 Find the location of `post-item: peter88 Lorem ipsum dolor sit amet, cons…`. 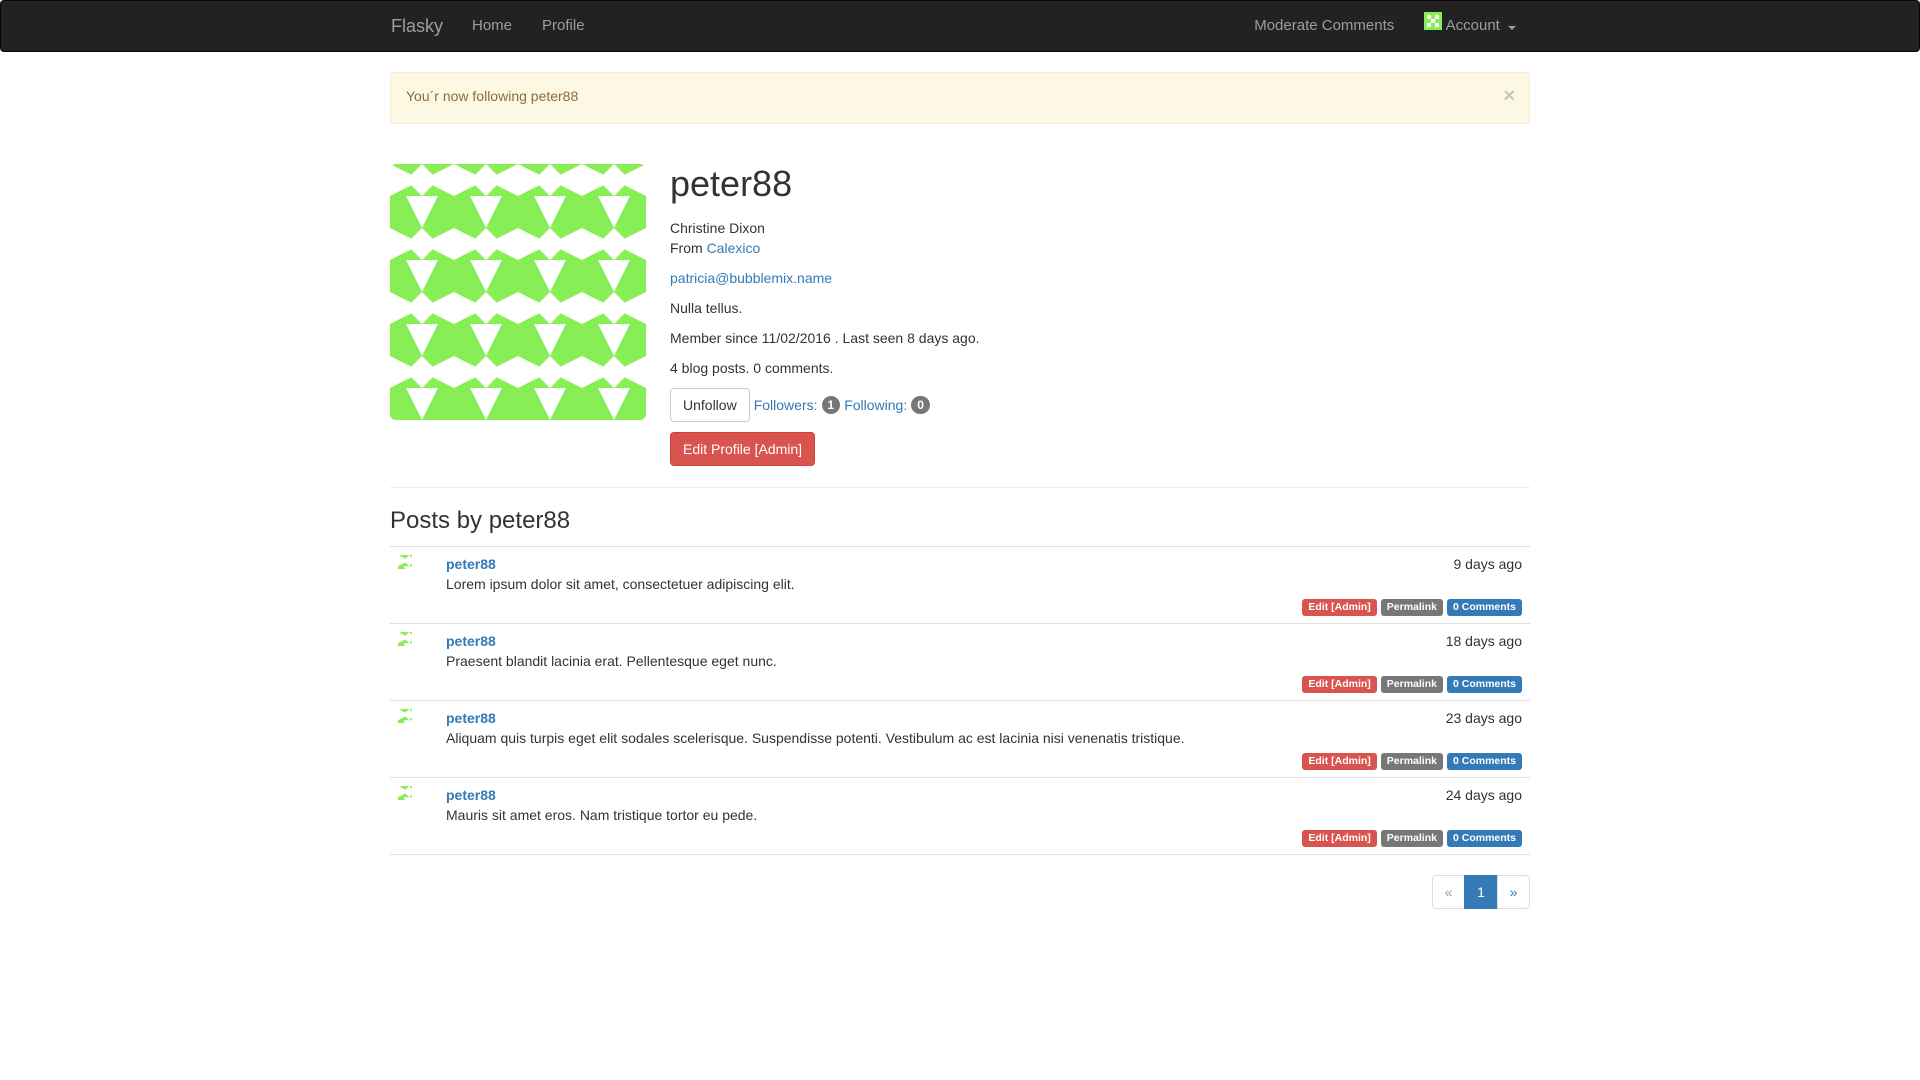

post-item: peter88 Lorem ipsum dolor sit amet, cons… is located at coordinates (960, 585).